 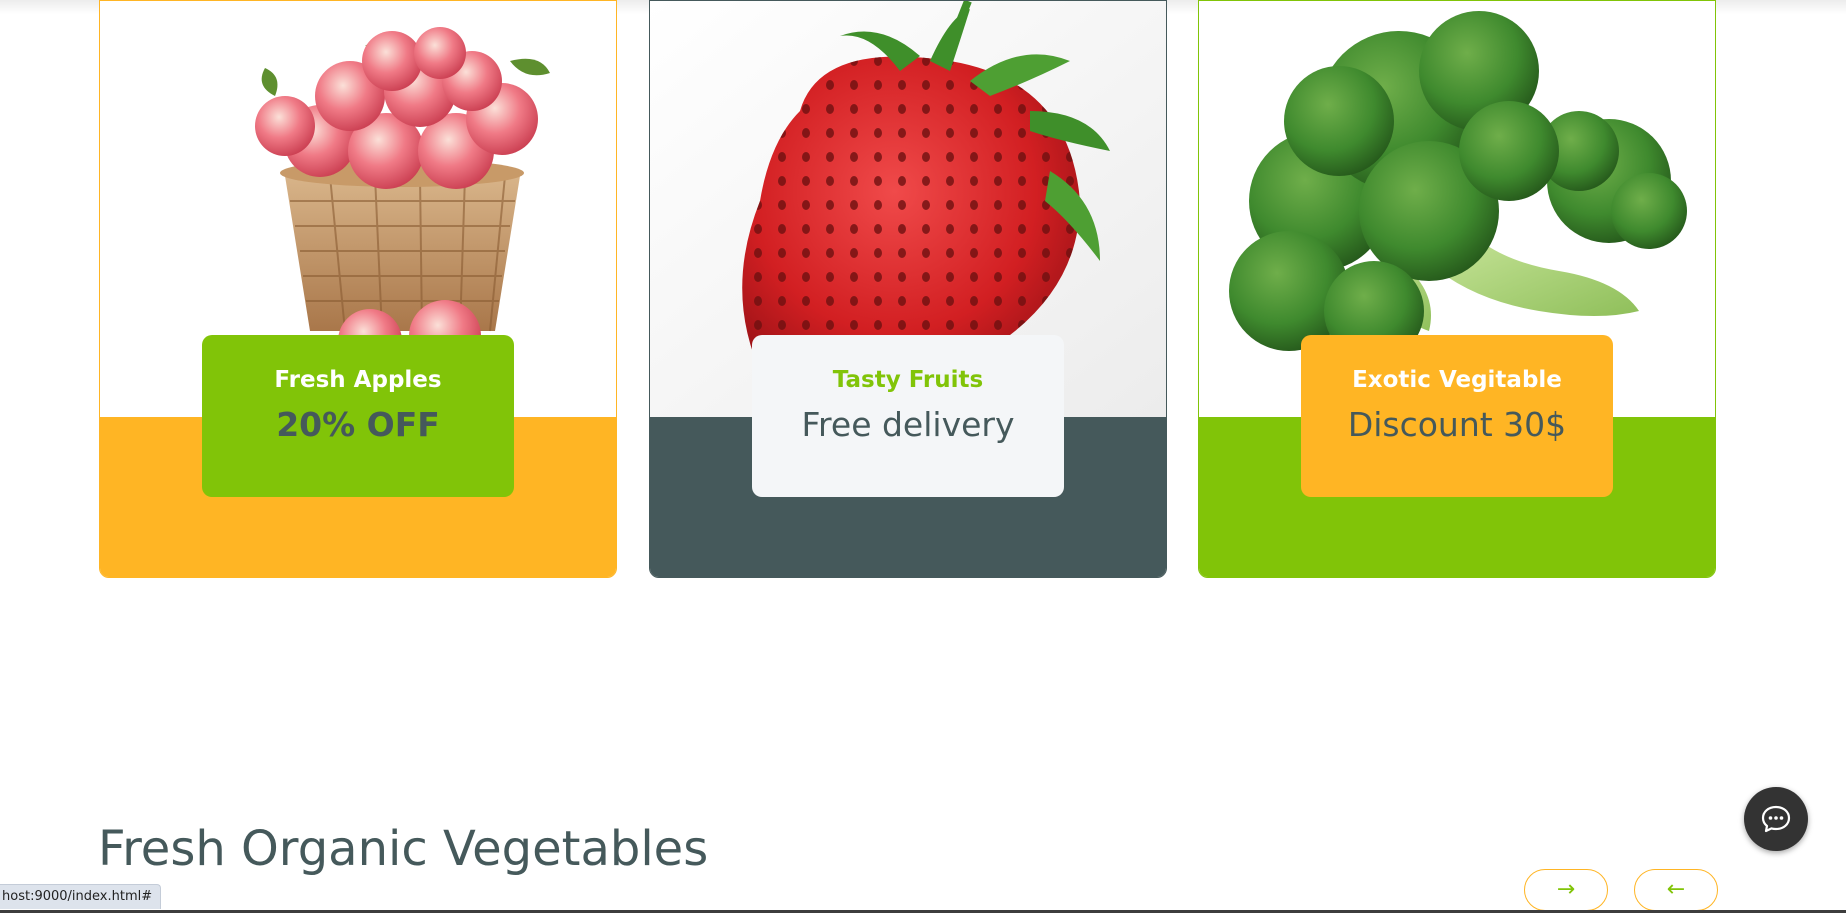 I want to click on promo-badge-fresh-apples: Fresh Apples 20% OFF, so click(x=358, y=416).